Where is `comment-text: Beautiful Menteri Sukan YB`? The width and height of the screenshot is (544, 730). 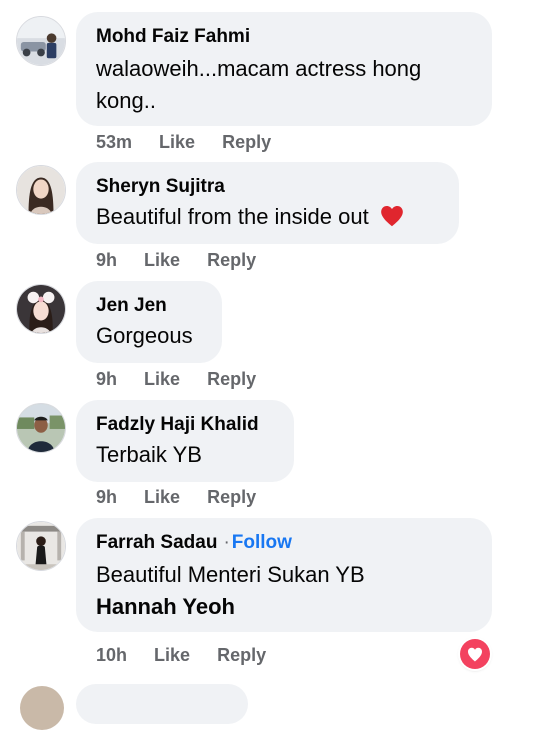 comment-text: Beautiful Menteri Sukan YB is located at coordinates (230, 574).